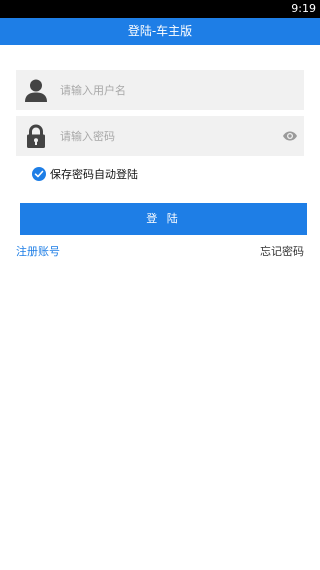  Describe the element at coordinates (290, 136) in the screenshot. I see `eye-icon` at that location.